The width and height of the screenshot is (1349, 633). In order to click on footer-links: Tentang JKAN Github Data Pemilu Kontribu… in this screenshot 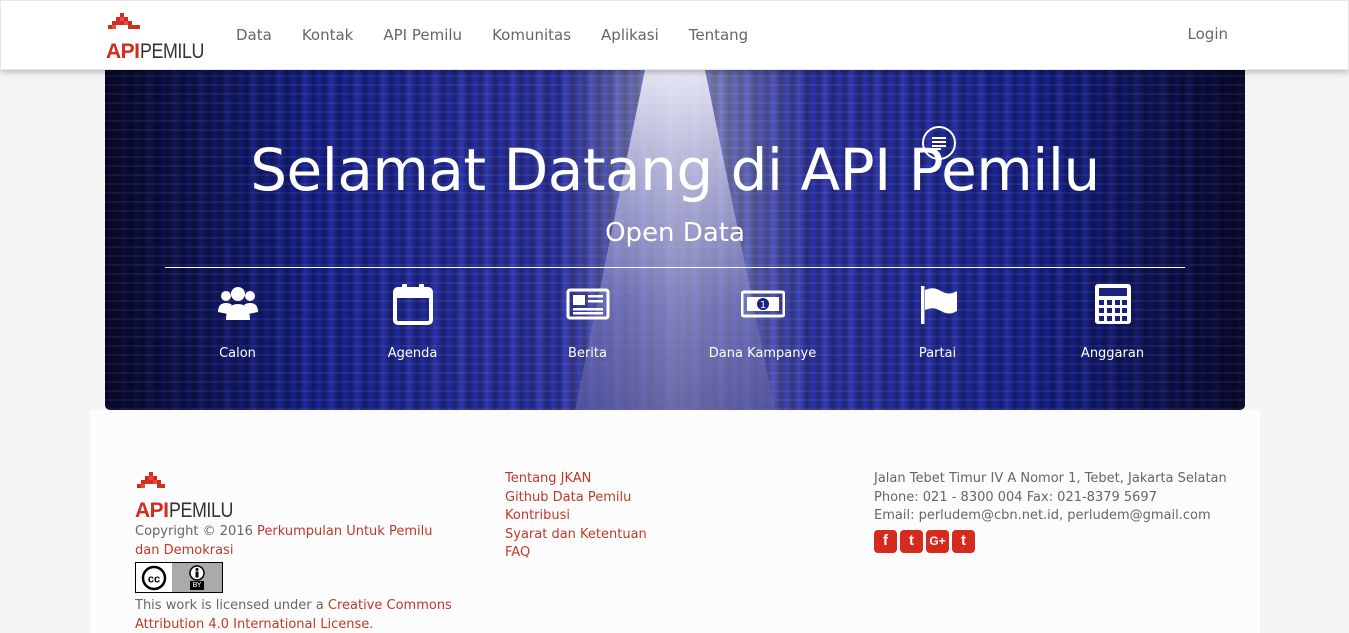, I will do `click(576, 516)`.